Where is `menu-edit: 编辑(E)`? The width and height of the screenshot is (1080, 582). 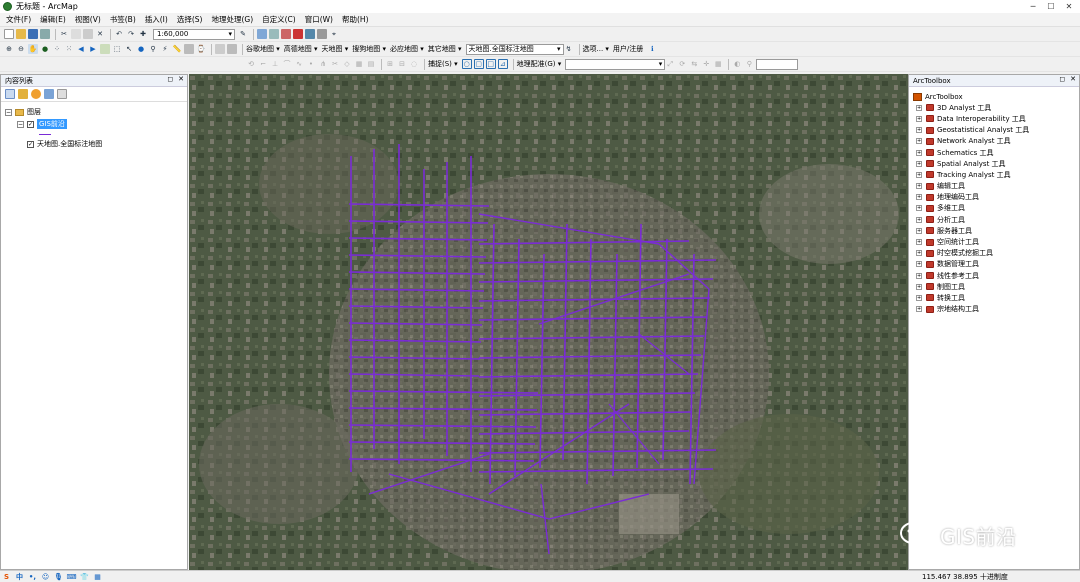 menu-edit: 编辑(E) is located at coordinates (53, 19).